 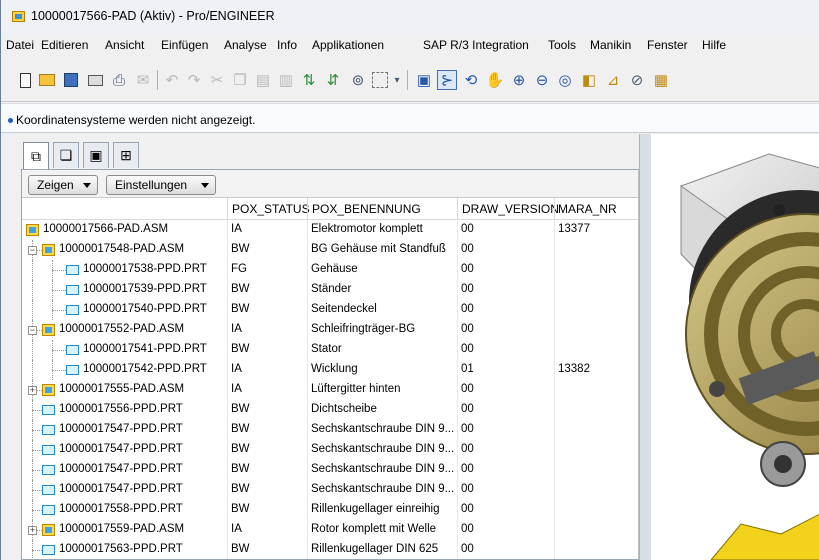 I want to click on select-dropdown-icon: ▾, so click(x=397, y=80).